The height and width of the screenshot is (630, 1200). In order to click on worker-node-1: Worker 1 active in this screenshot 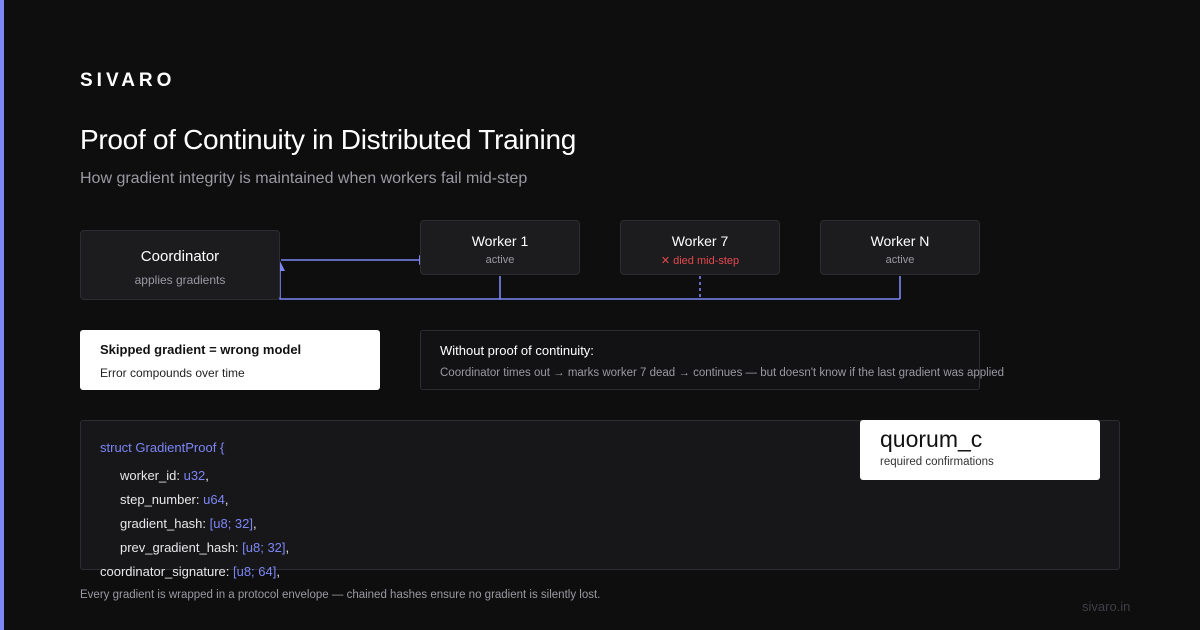, I will do `click(500, 247)`.